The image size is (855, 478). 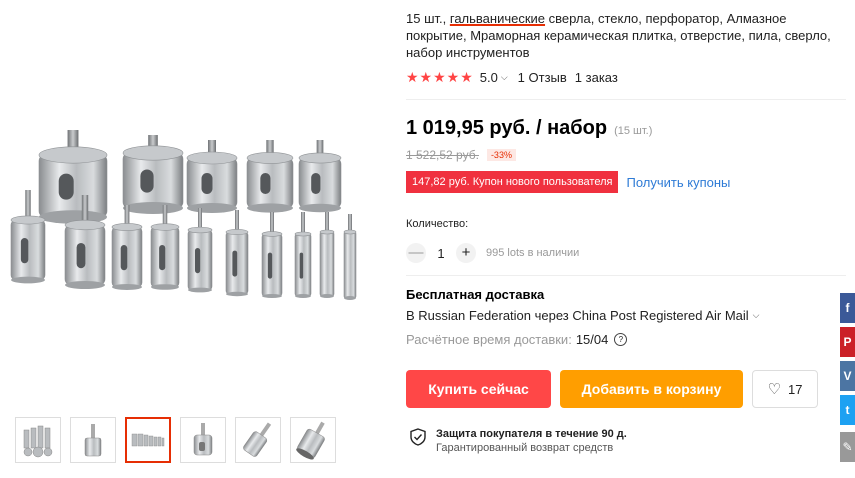 What do you see at coordinates (440, 77) in the screenshot?
I see `star-rating-icon: ★★★★★` at bounding box center [440, 77].